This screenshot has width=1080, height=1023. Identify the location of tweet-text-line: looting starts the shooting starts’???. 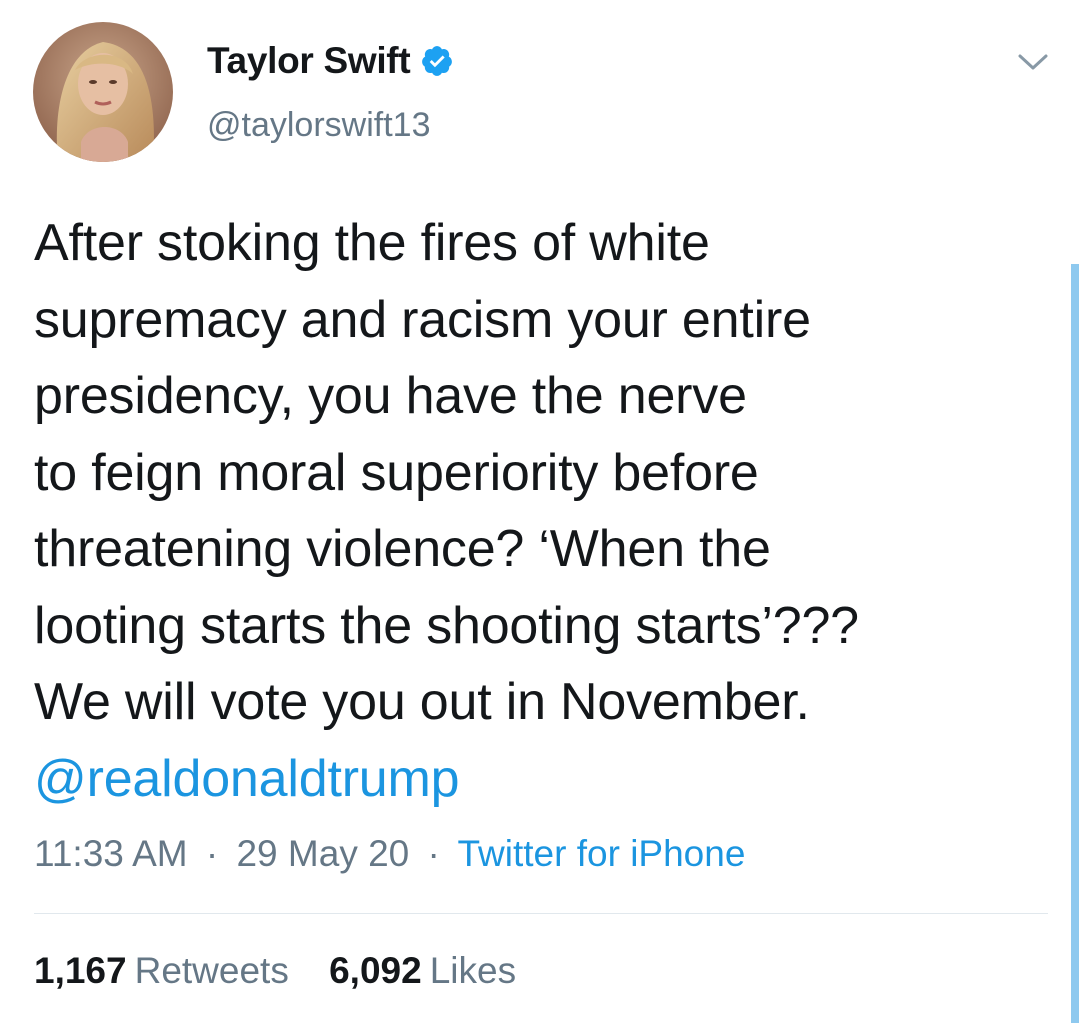
(446, 625).